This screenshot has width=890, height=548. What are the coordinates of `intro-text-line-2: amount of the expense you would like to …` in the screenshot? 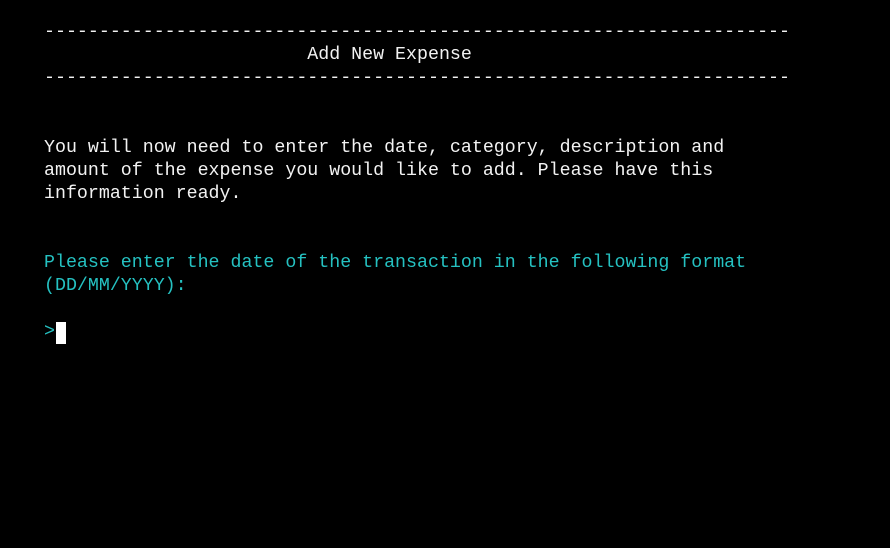 It's located at (379, 171).